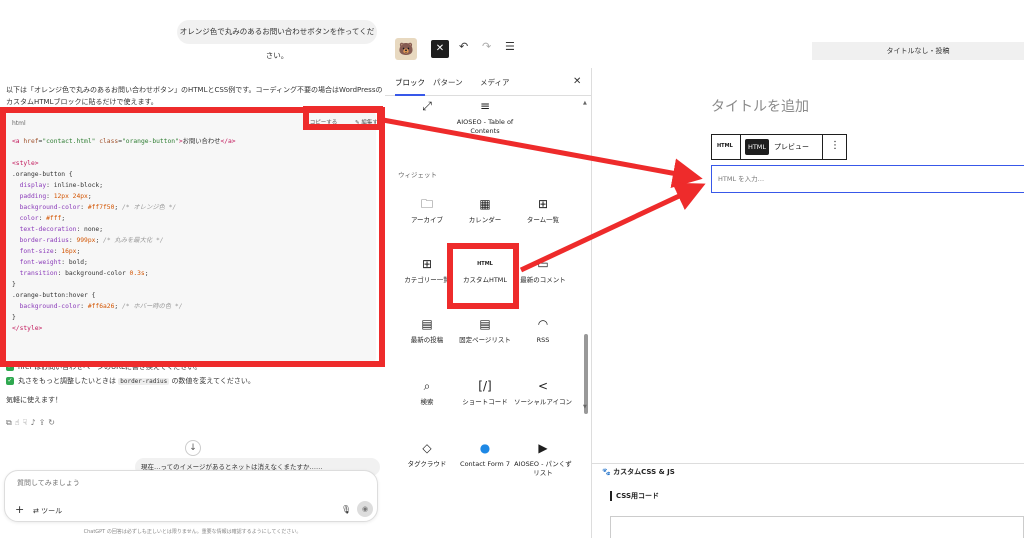  Describe the element at coordinates (427, 454) in the screenshot. I see `block-item: ◇ タグクラウド` at that location.